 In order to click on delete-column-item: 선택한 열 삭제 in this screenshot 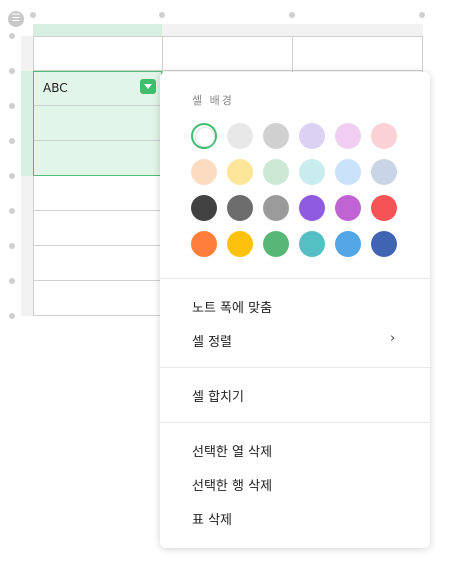, I will do `click(232, 450)`.